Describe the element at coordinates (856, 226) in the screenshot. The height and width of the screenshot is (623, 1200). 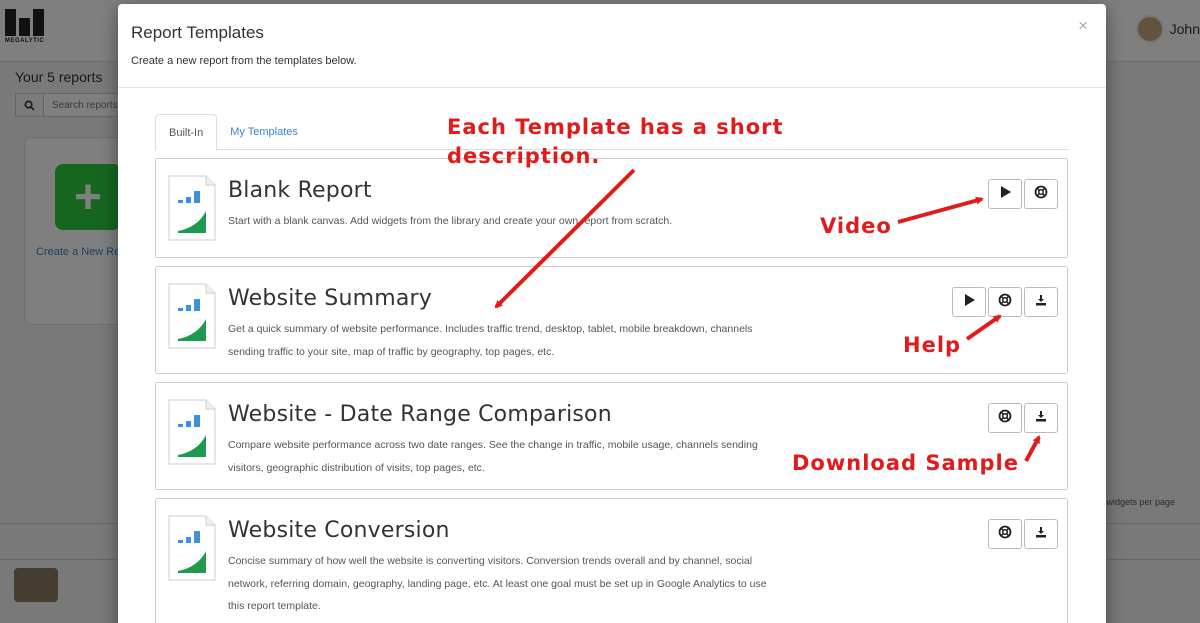
I see `annotation-video: Video` at that location.